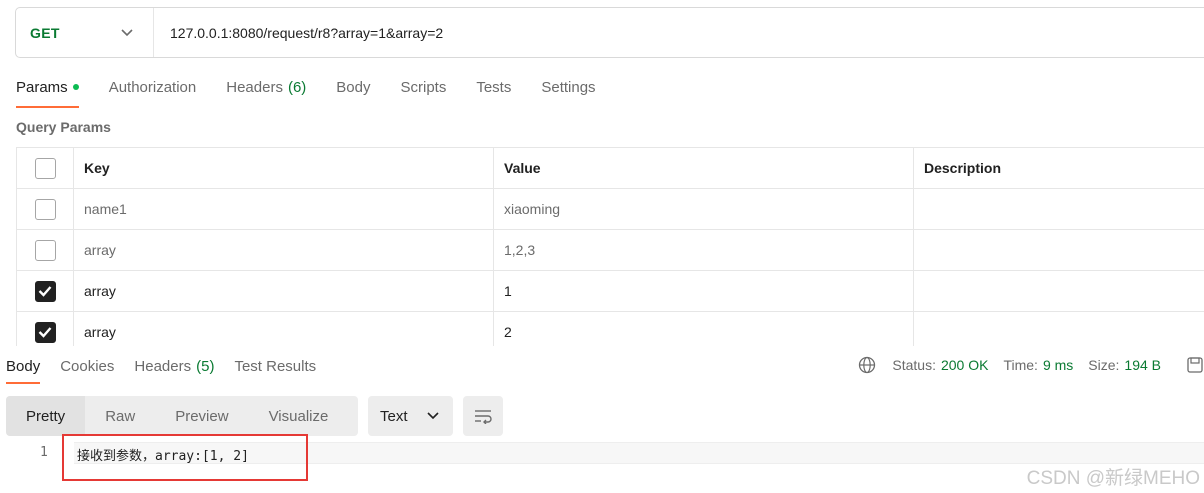  I want to click on method-label: GET, so click(45, 32).